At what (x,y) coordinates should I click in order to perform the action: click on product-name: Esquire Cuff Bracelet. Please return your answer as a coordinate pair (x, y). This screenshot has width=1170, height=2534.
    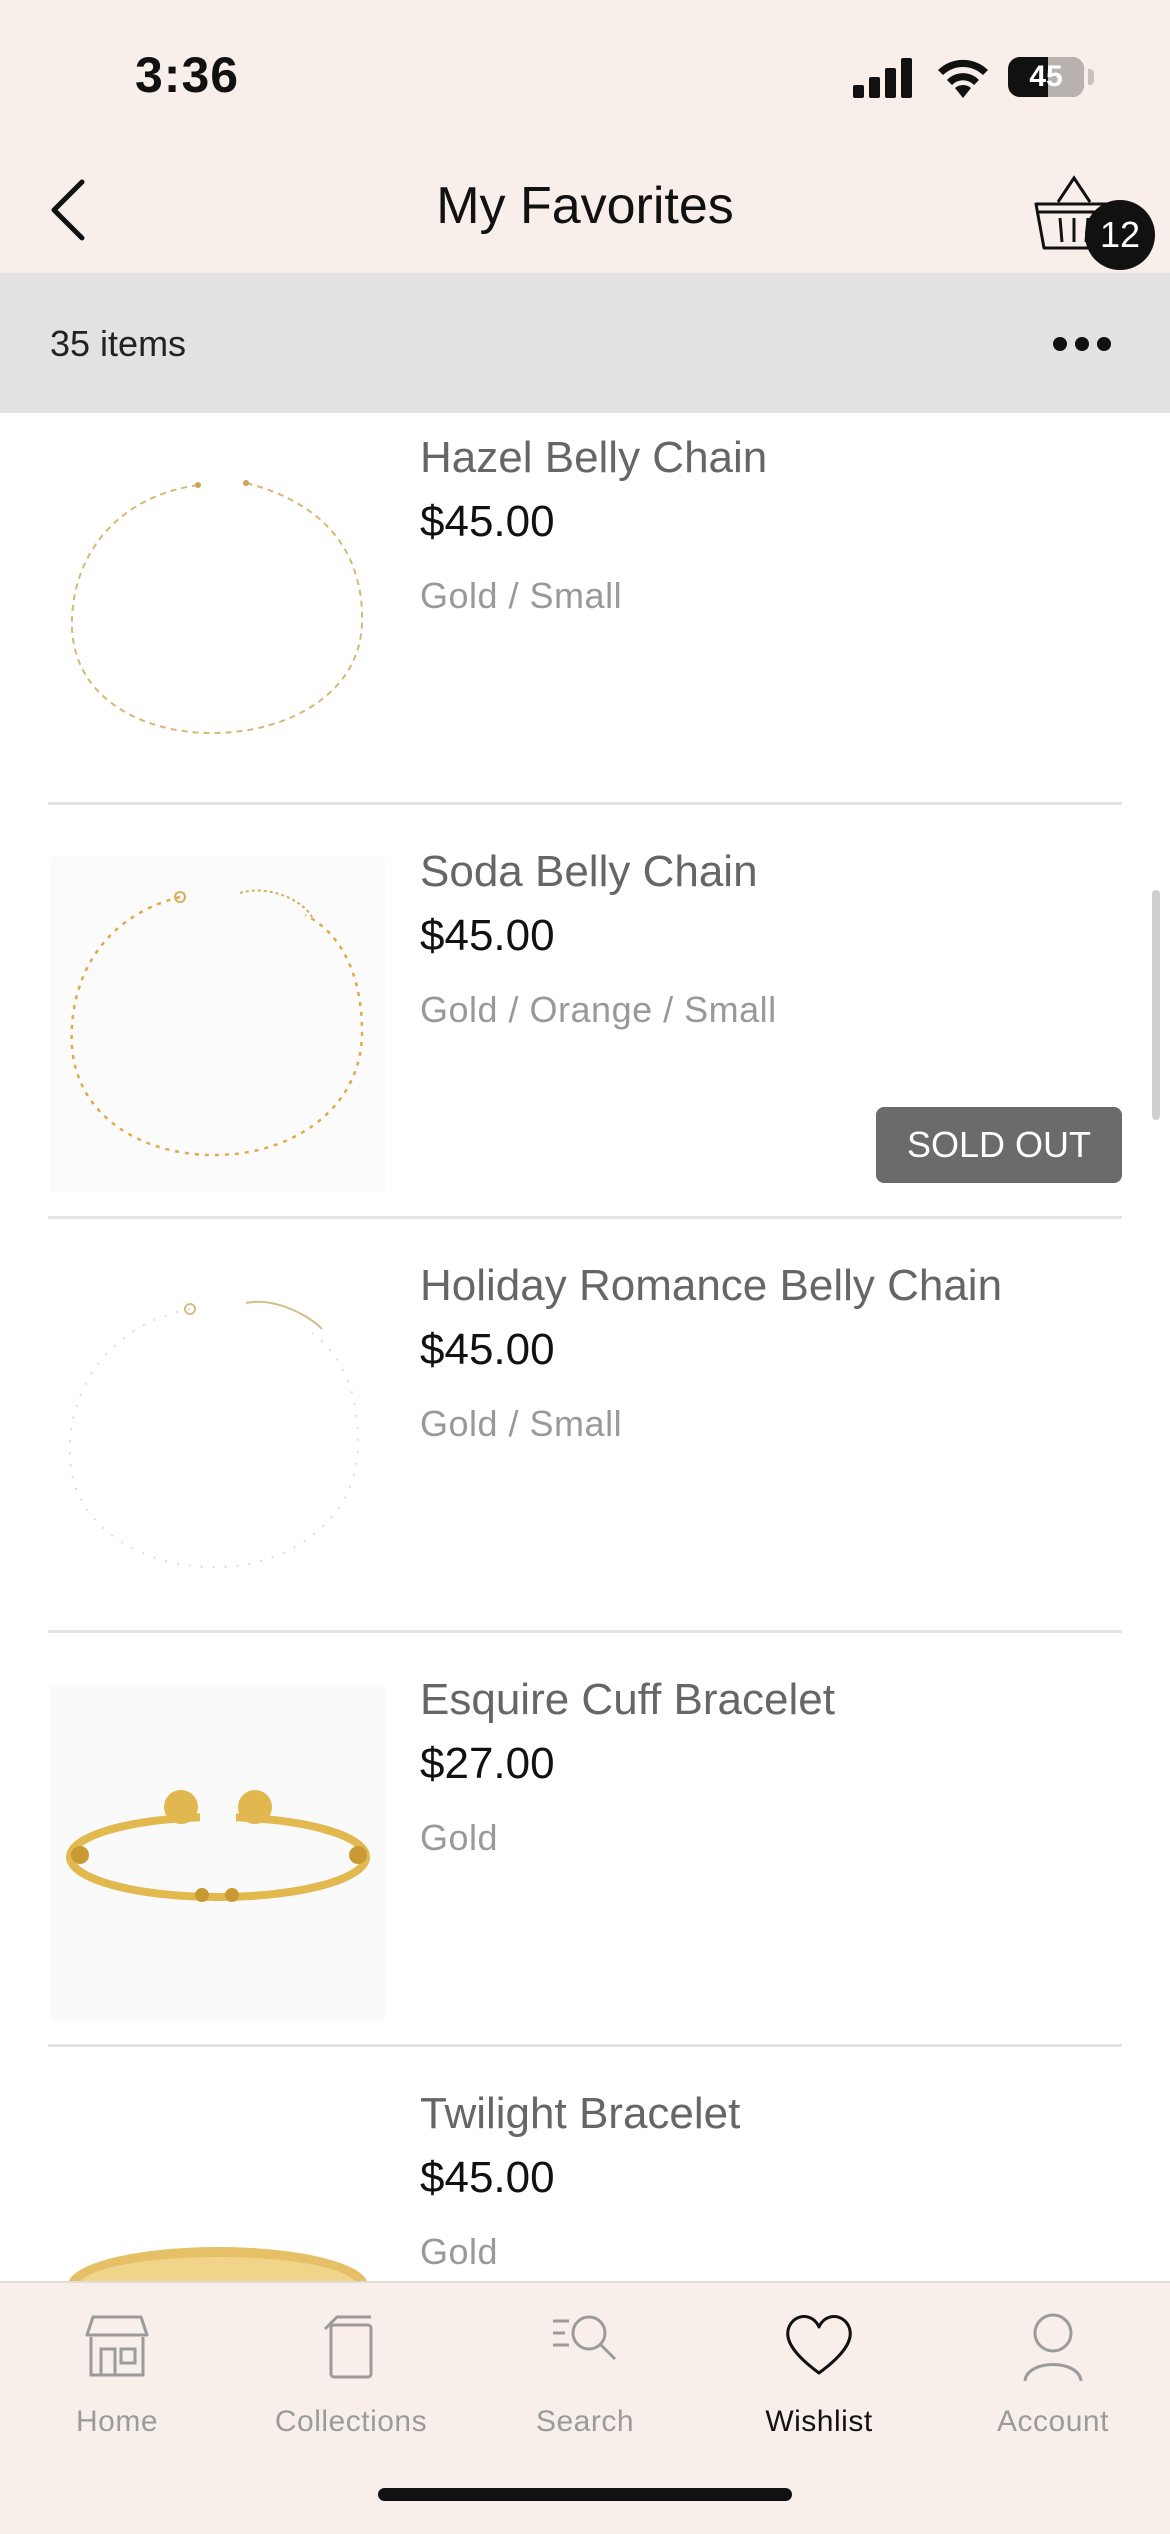
    Looking at the image, I should click on (627, 1699).